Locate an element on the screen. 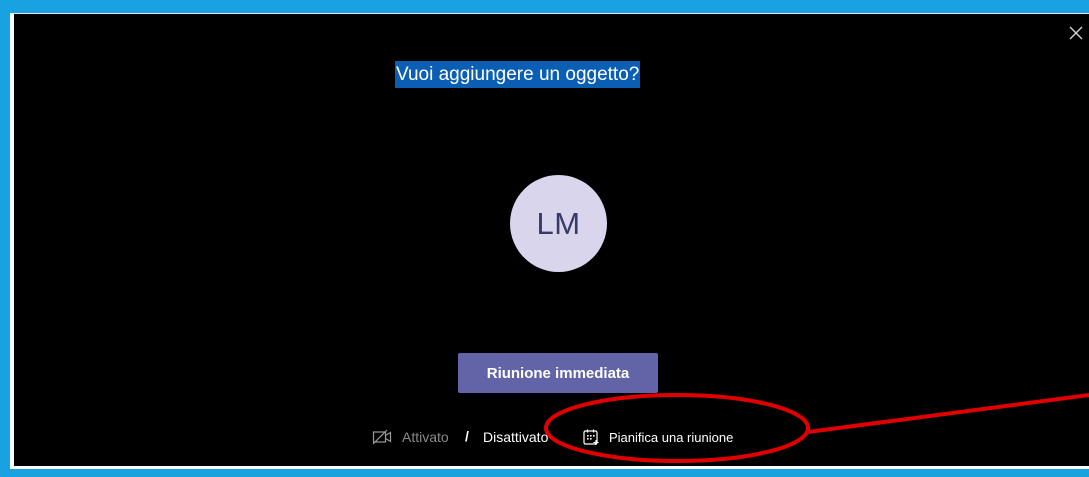 Image resolution: width=1089 pixels, height=477 pixels. close-button is located at coordinates (1076, 33).